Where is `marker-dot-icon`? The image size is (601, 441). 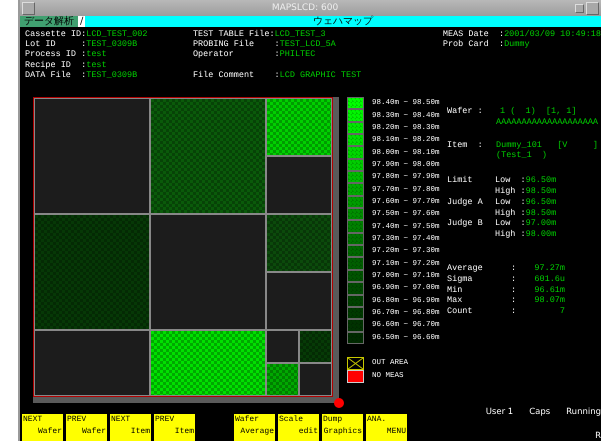
marker-dot-icon is located at coordinates (339, 403).